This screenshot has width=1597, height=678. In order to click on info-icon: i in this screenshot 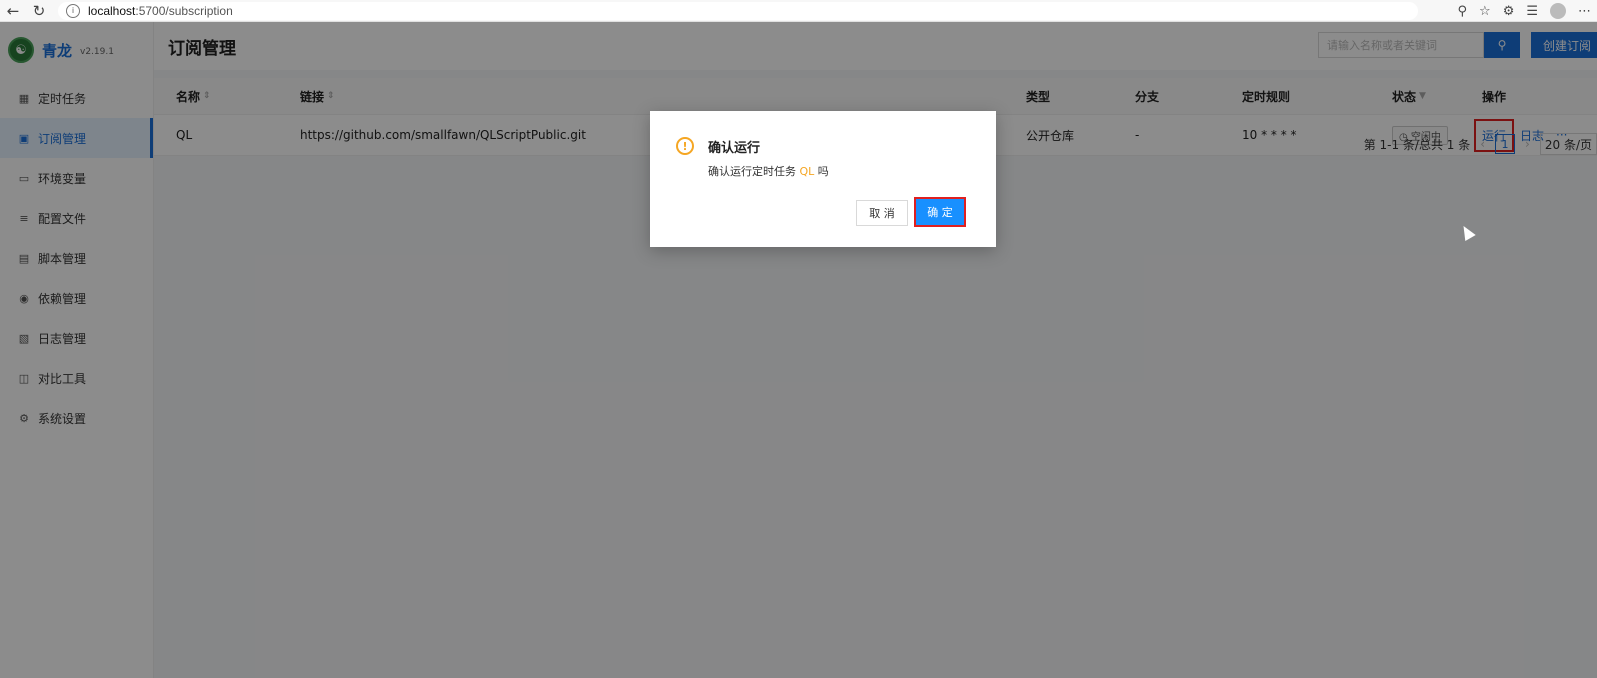, I will do `click(73, 10)`.